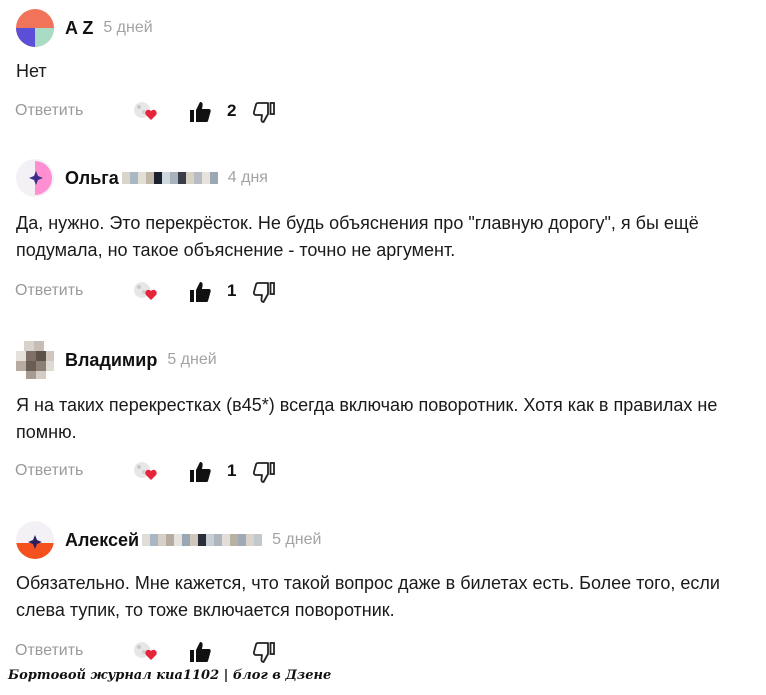 The height and width of the screenshot is (695, 766). I want to click on comment-header: Ольга 4 дня, so click(142, 178).